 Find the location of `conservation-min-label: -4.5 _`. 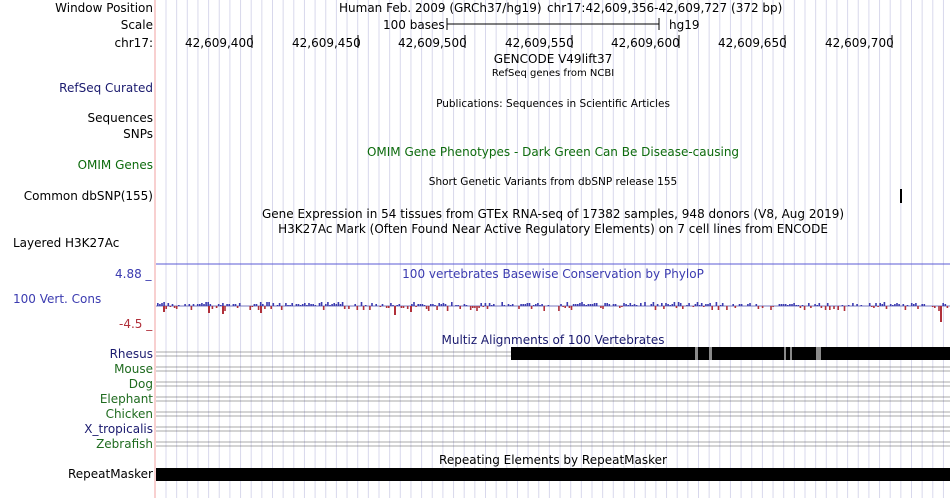

conservation-min-label: -4.5 _ is located at coordinates (136, 324).